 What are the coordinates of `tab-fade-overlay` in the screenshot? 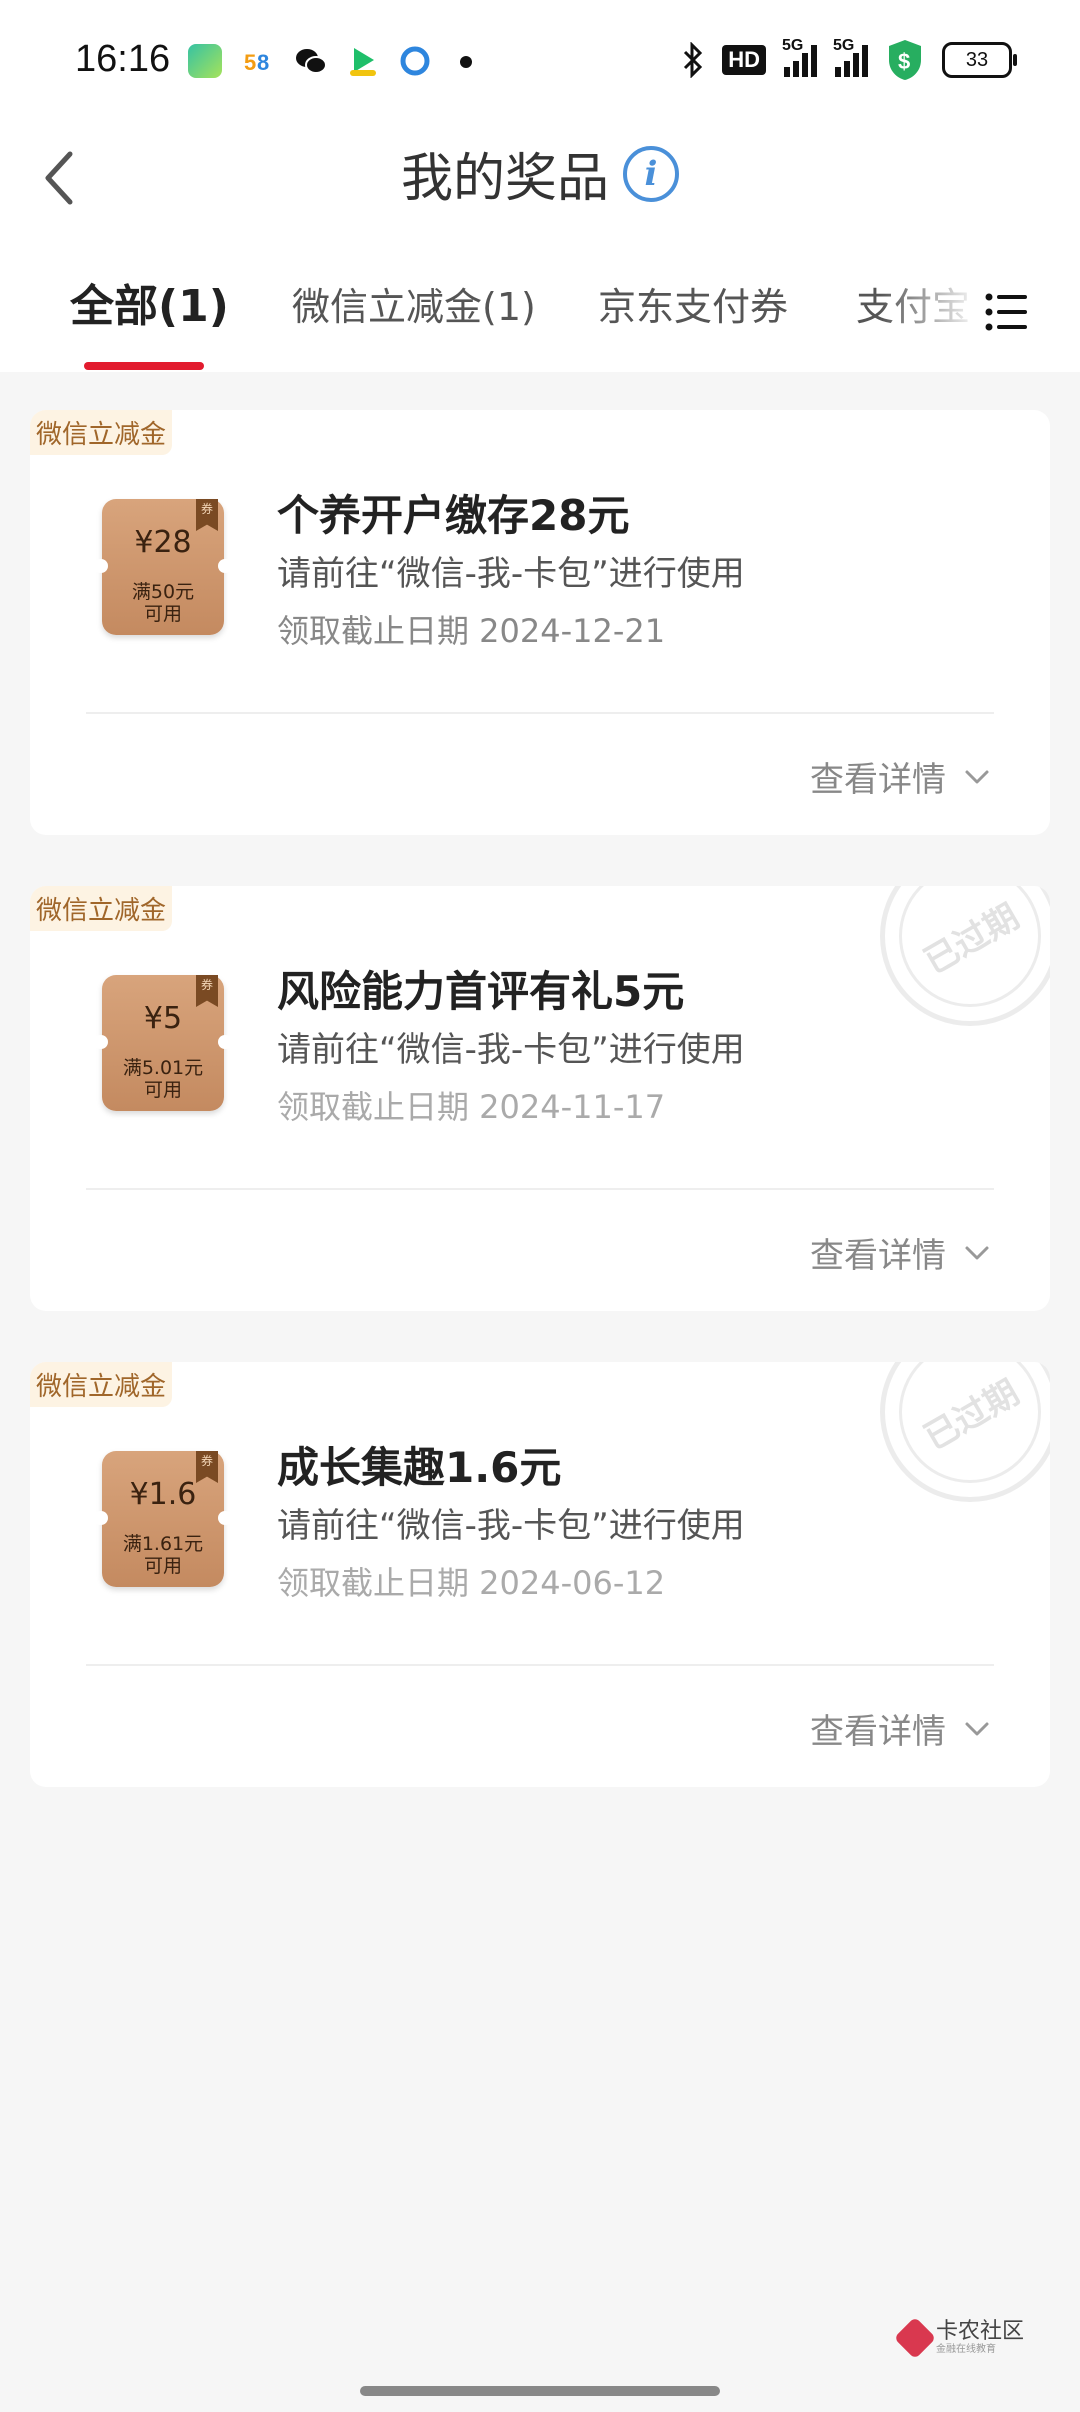 It's located at (930, 310).